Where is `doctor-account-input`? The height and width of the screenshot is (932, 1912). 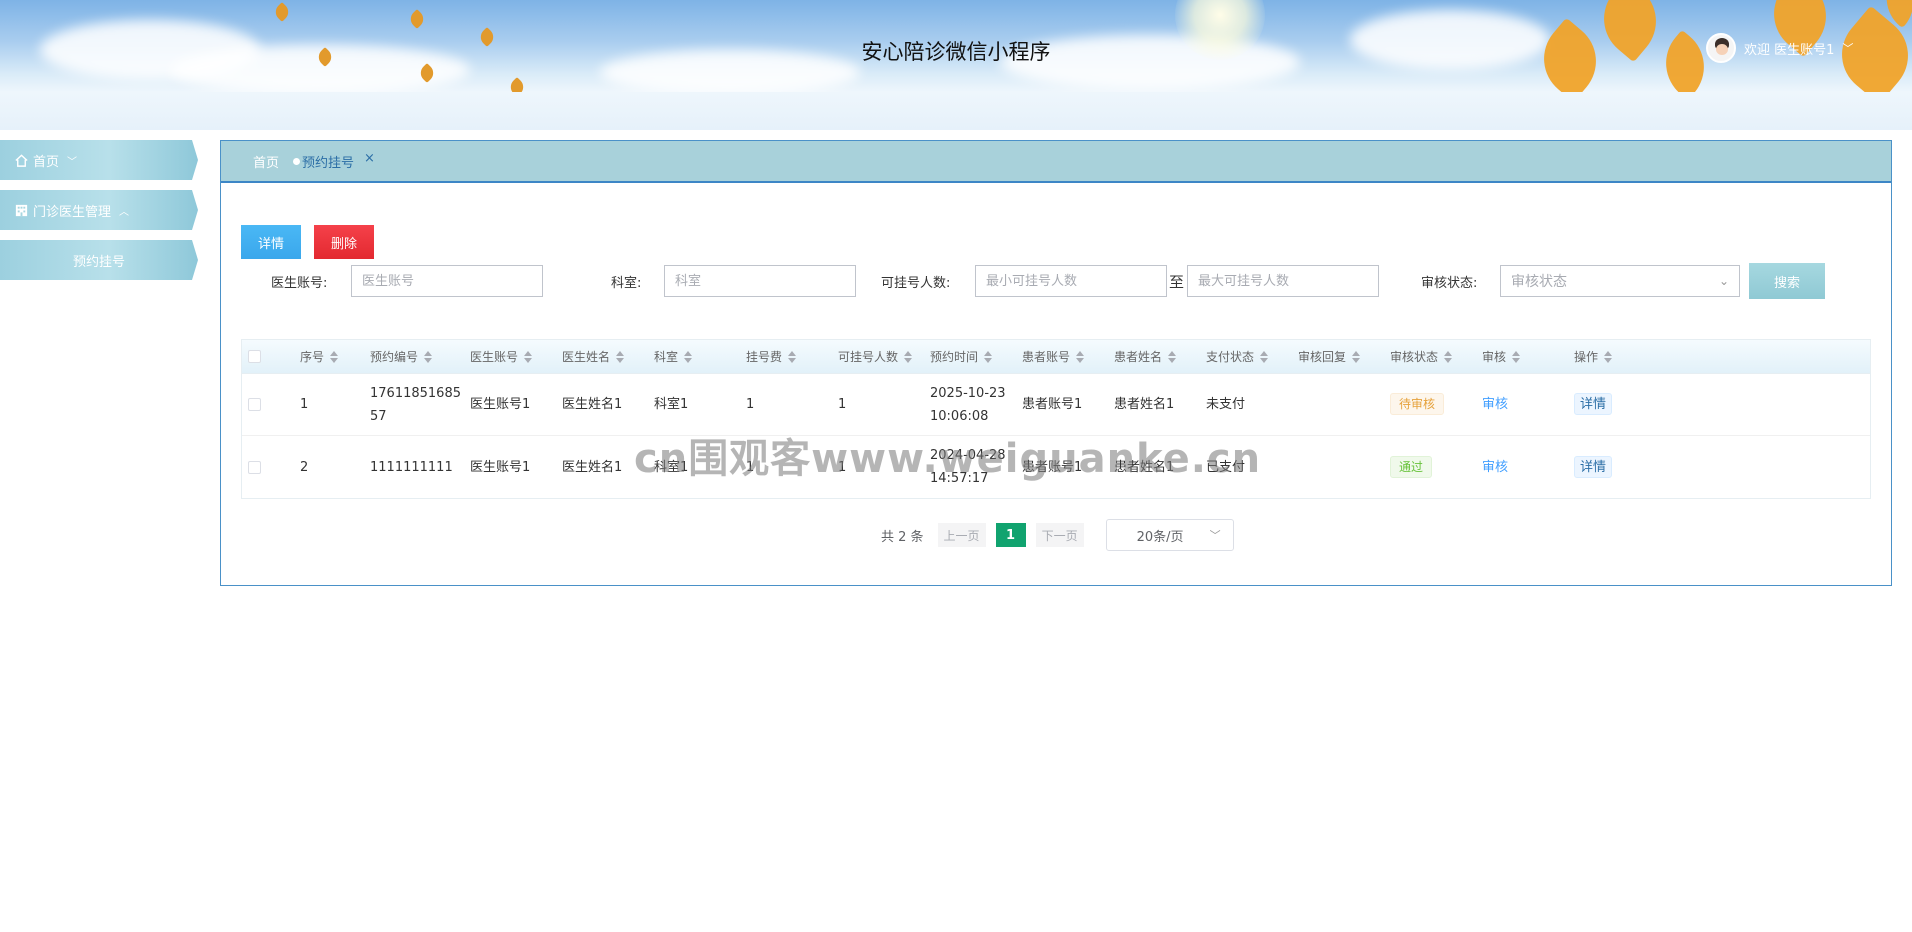
doctor-account-input is located at coordinates (447, 281).